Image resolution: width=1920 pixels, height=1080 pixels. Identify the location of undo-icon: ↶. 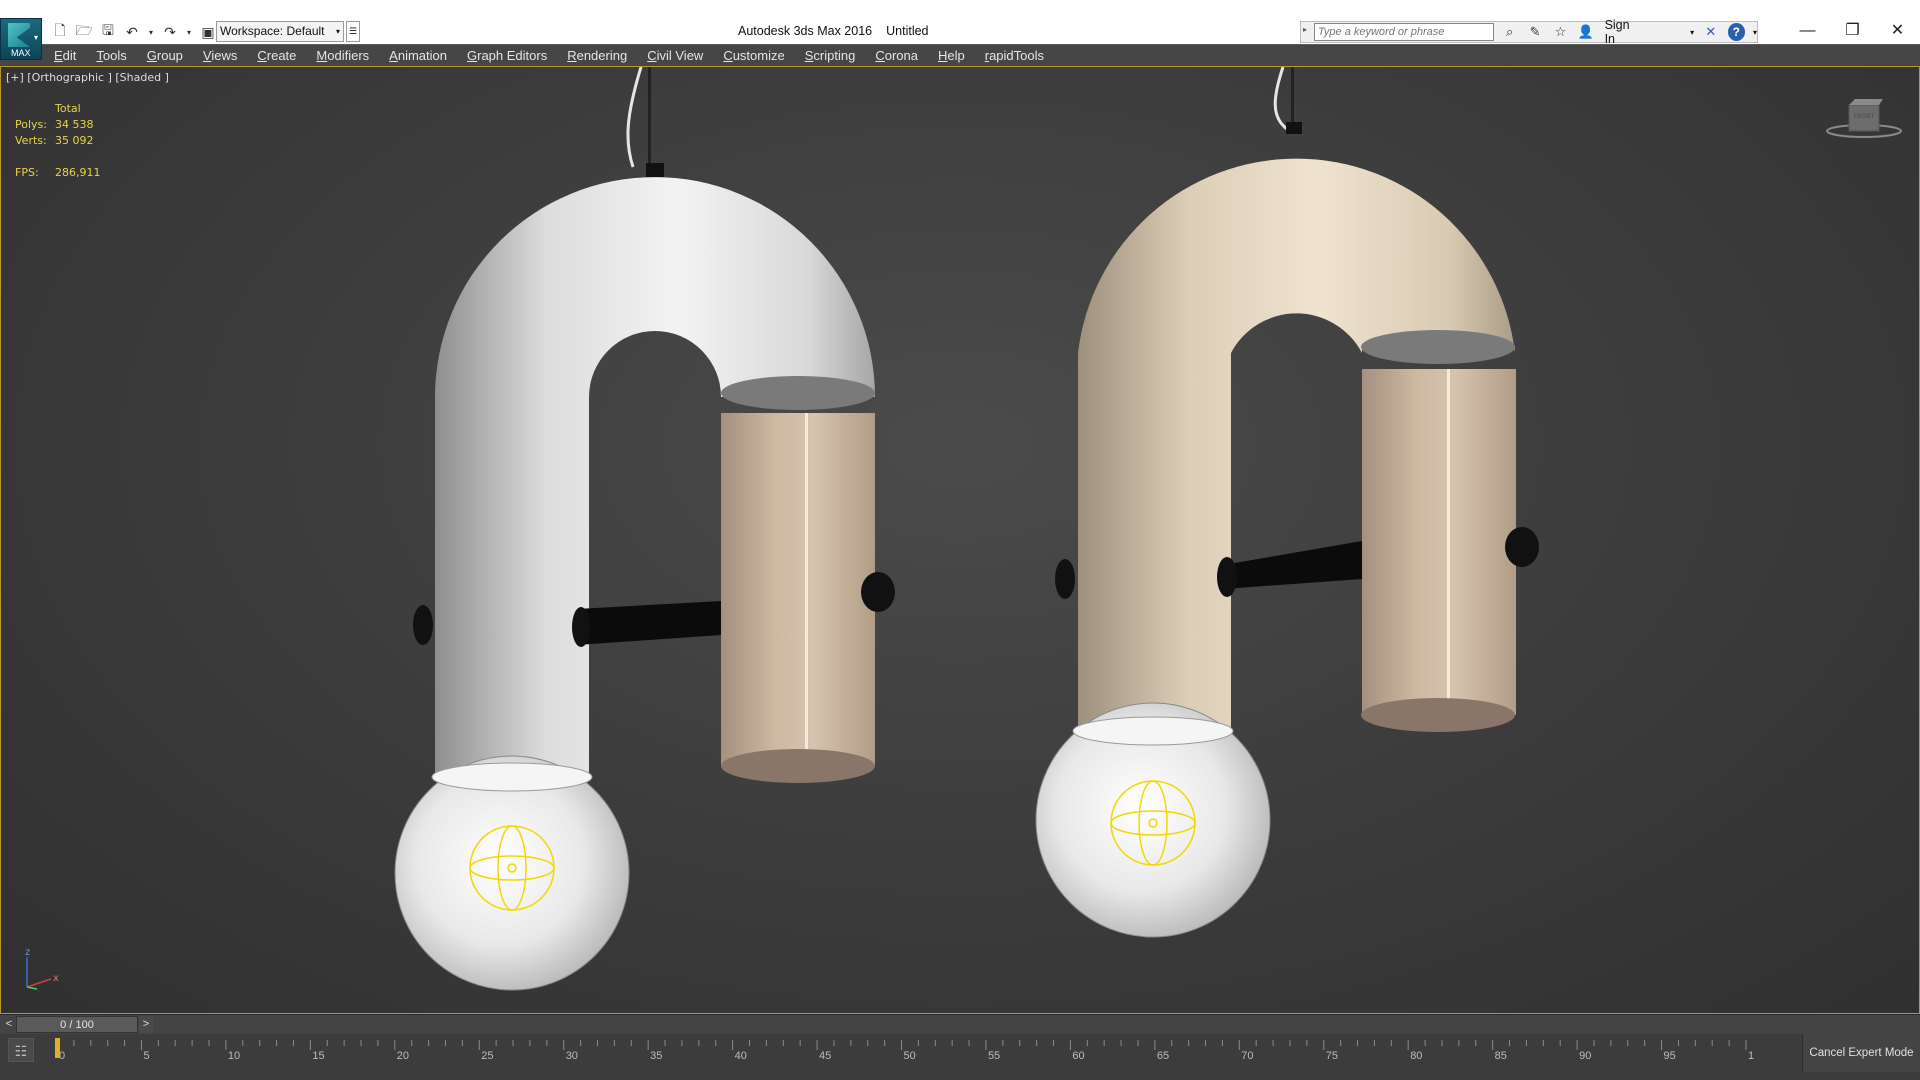
(132, 32).